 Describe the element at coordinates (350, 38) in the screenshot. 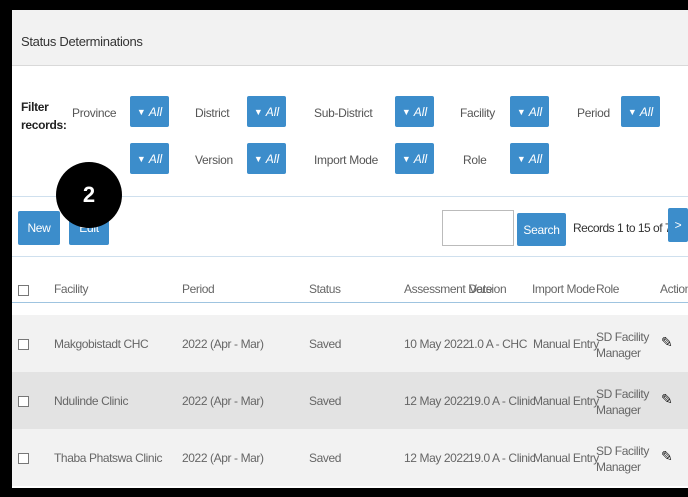

I see `panel-header: Status Determinations` at that location.